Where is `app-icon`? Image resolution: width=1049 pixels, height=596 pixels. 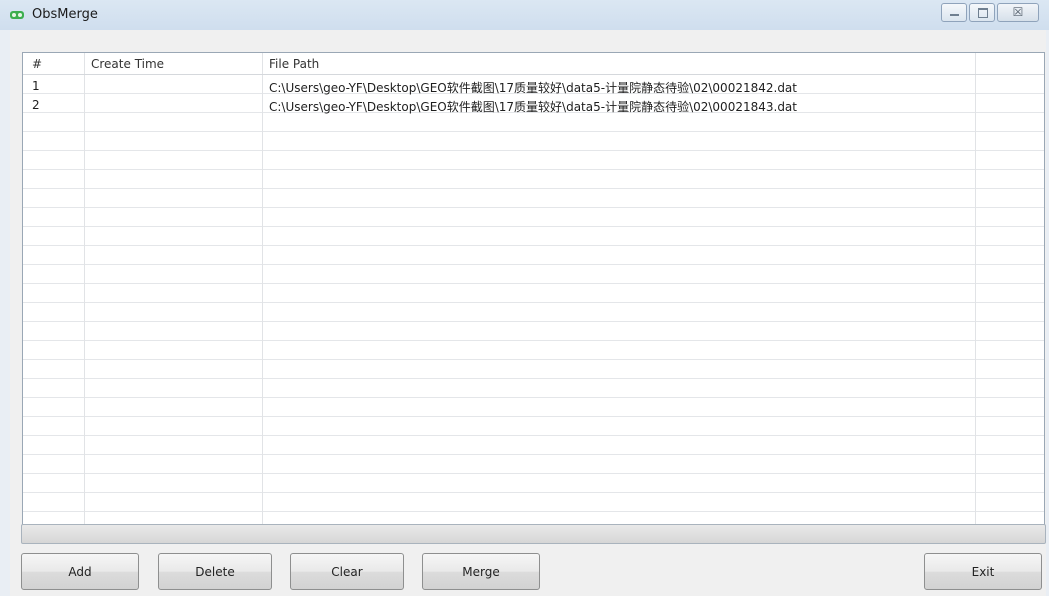 app-icon is located at coordinates (17, 15).